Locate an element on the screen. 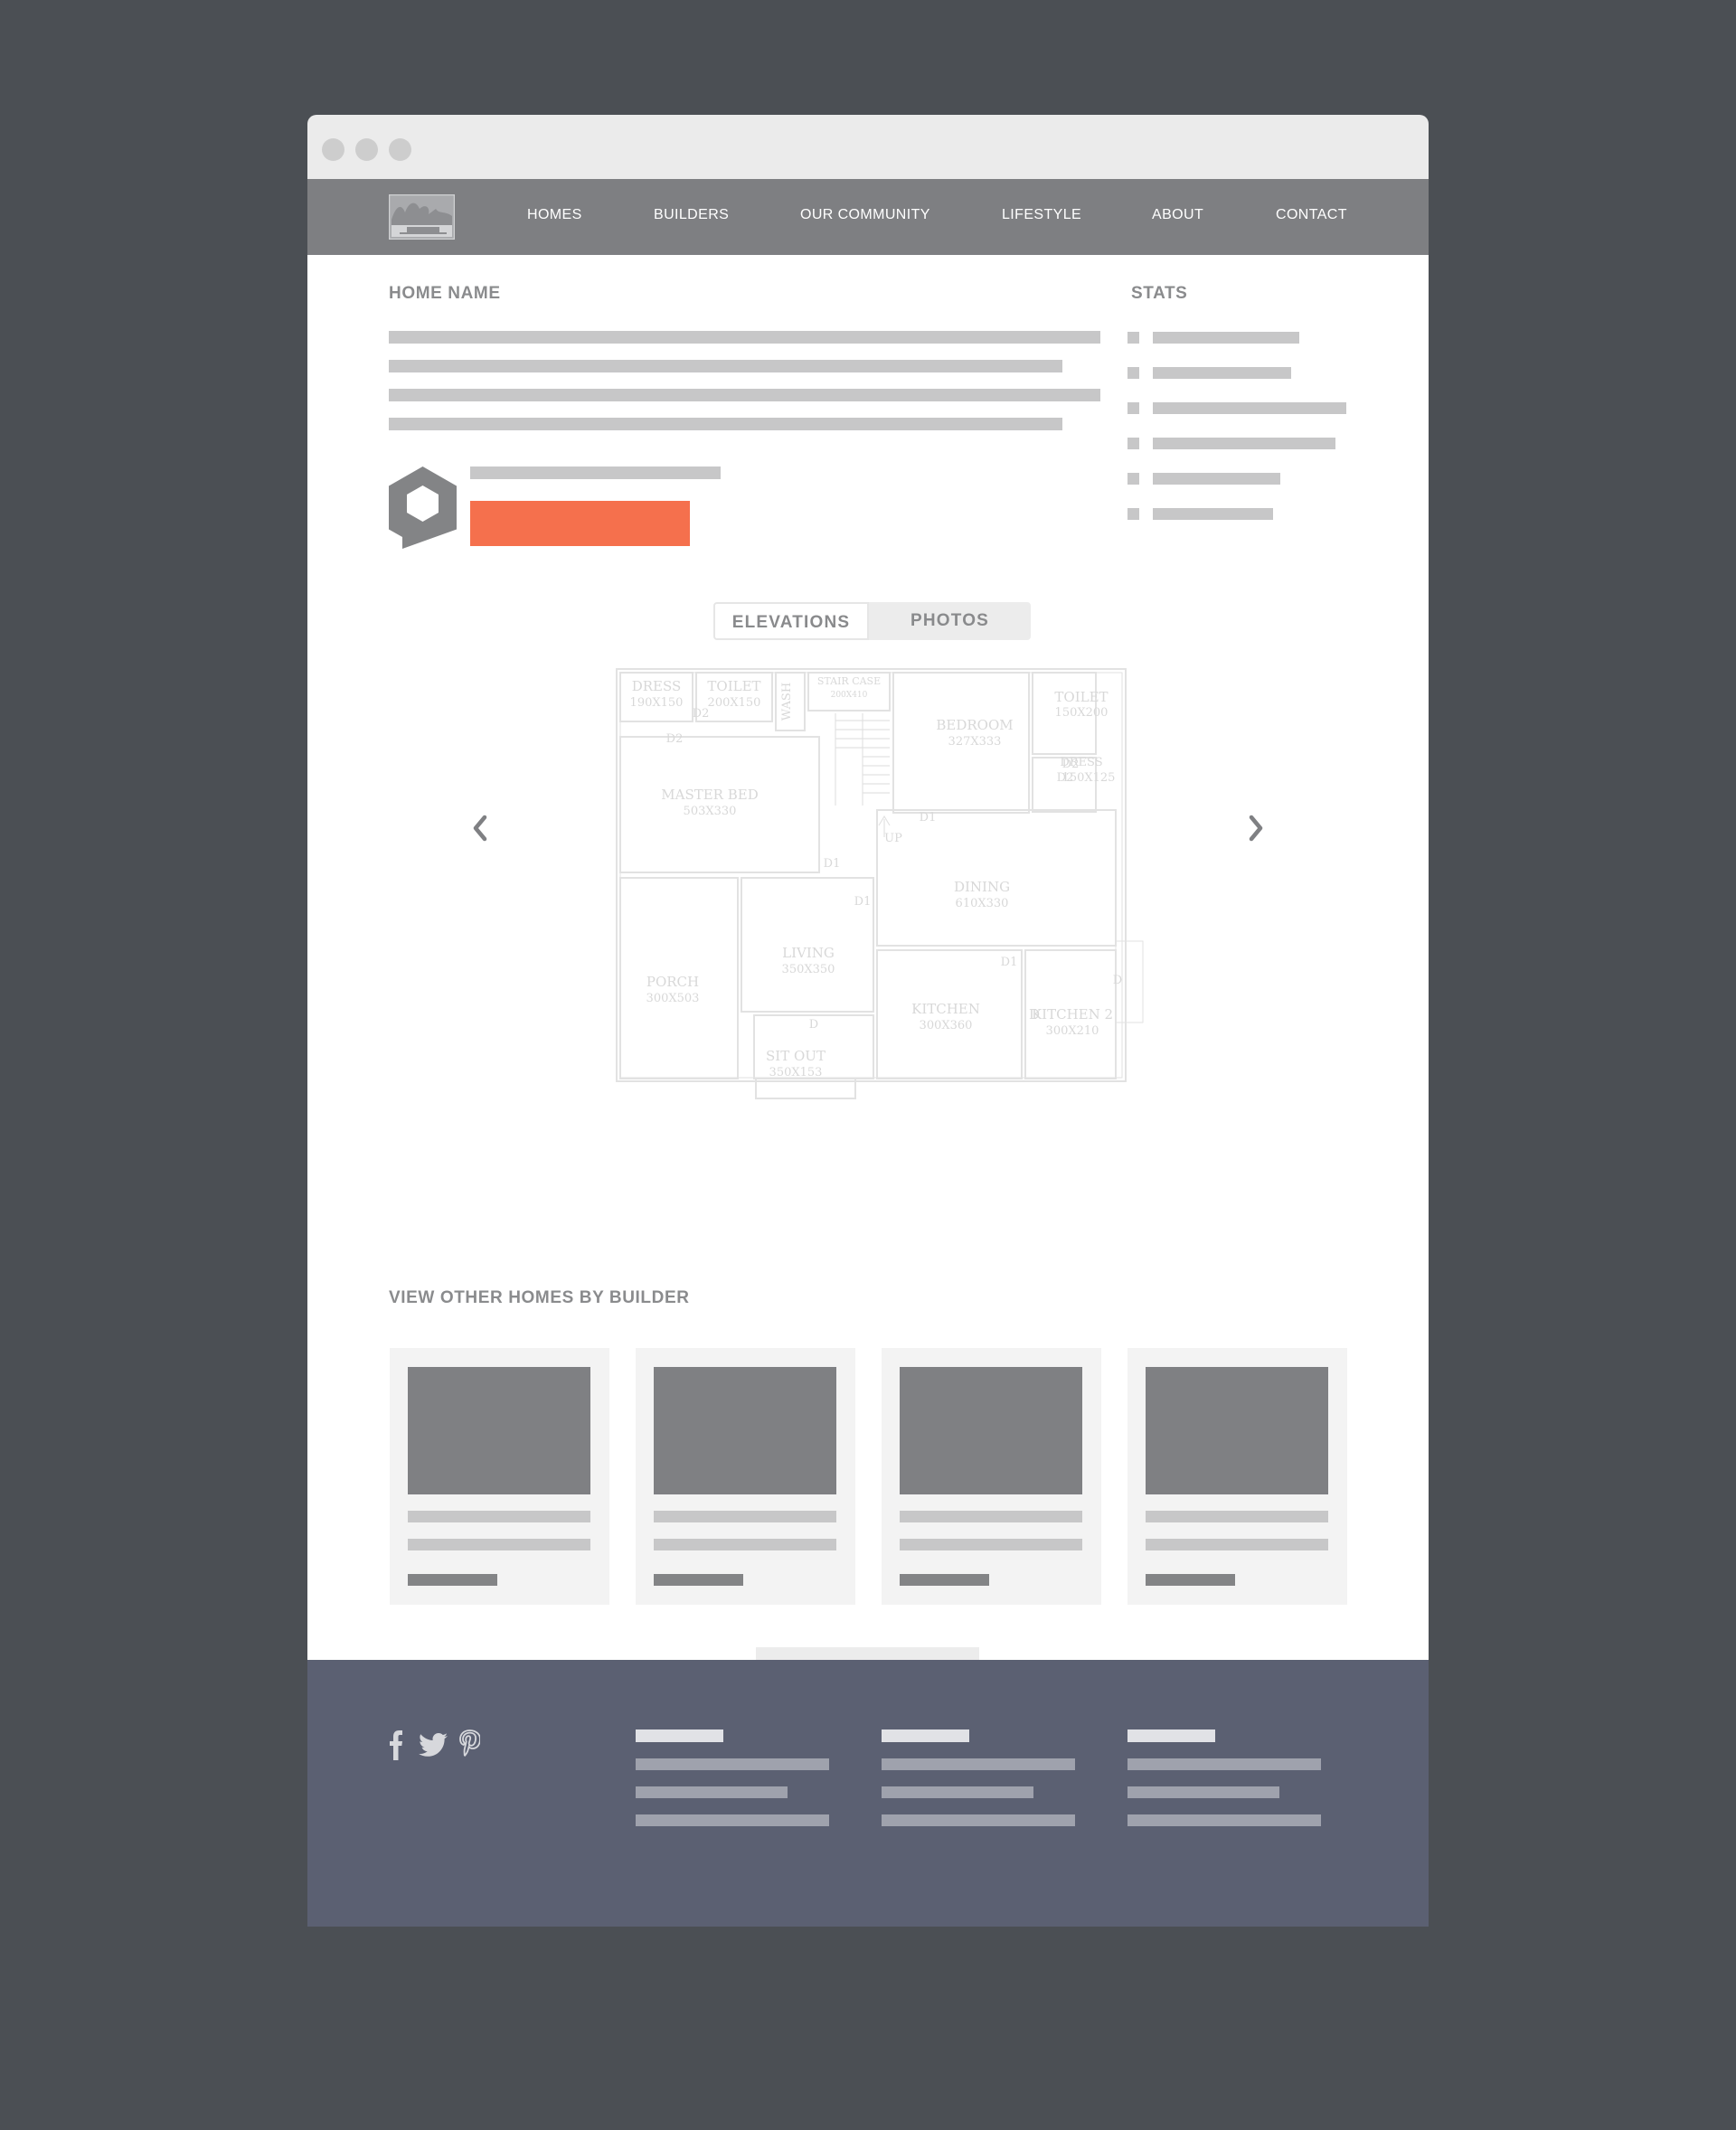  nav-builders: BUILDERS is located at coordinates (692, 215).